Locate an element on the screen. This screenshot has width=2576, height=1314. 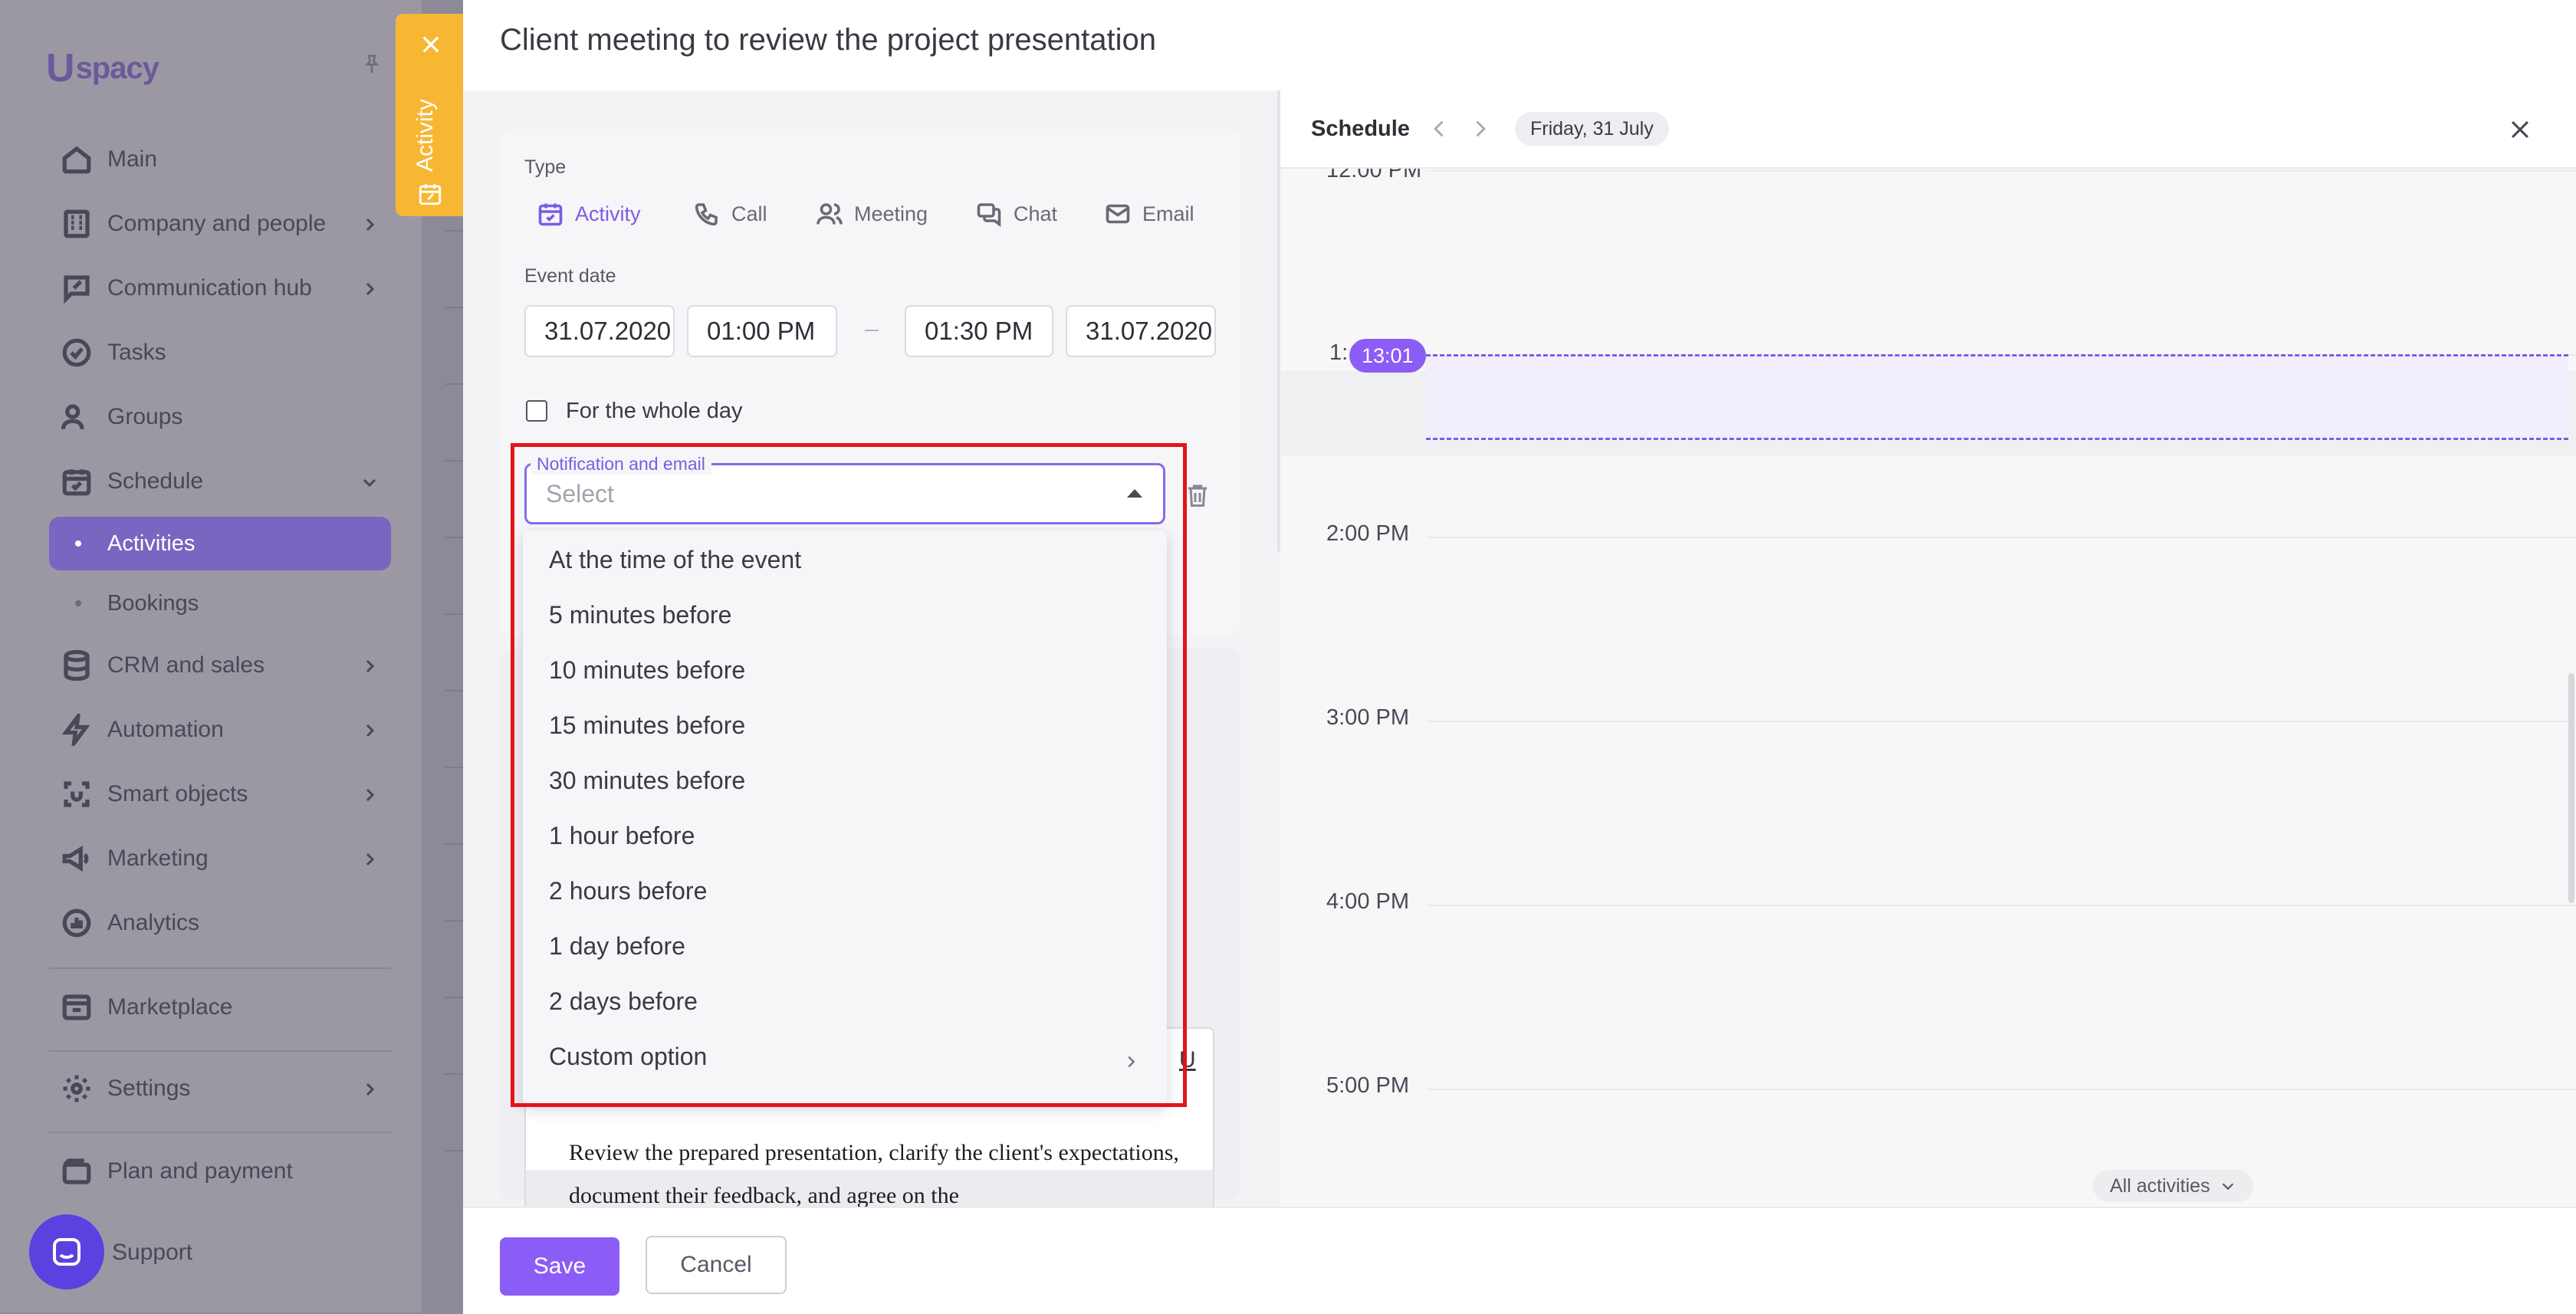
sidebar-item-automation: Automation is located at coordinates (219, 729).